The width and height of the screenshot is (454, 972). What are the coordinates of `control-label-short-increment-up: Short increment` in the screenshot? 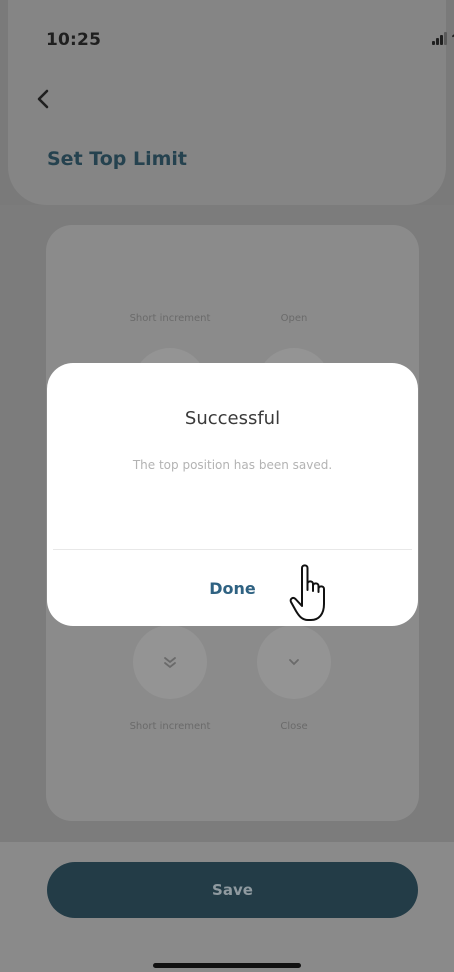 It's located at (170, 318).